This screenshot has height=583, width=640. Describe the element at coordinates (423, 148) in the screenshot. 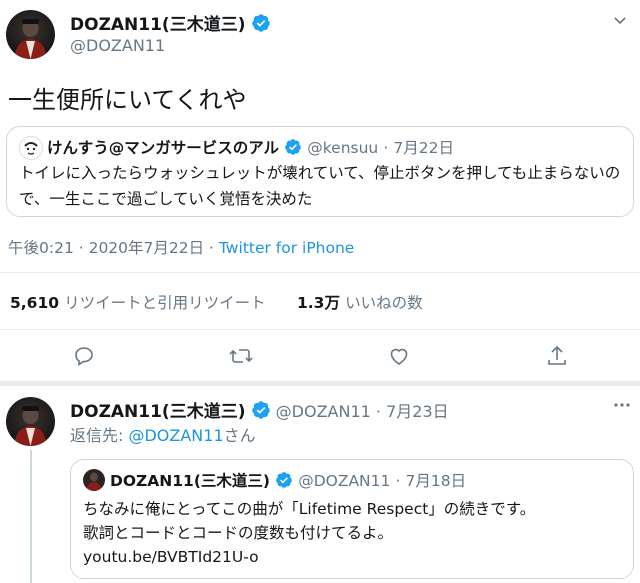

I see `quoted-date: 7月22日` at that location.